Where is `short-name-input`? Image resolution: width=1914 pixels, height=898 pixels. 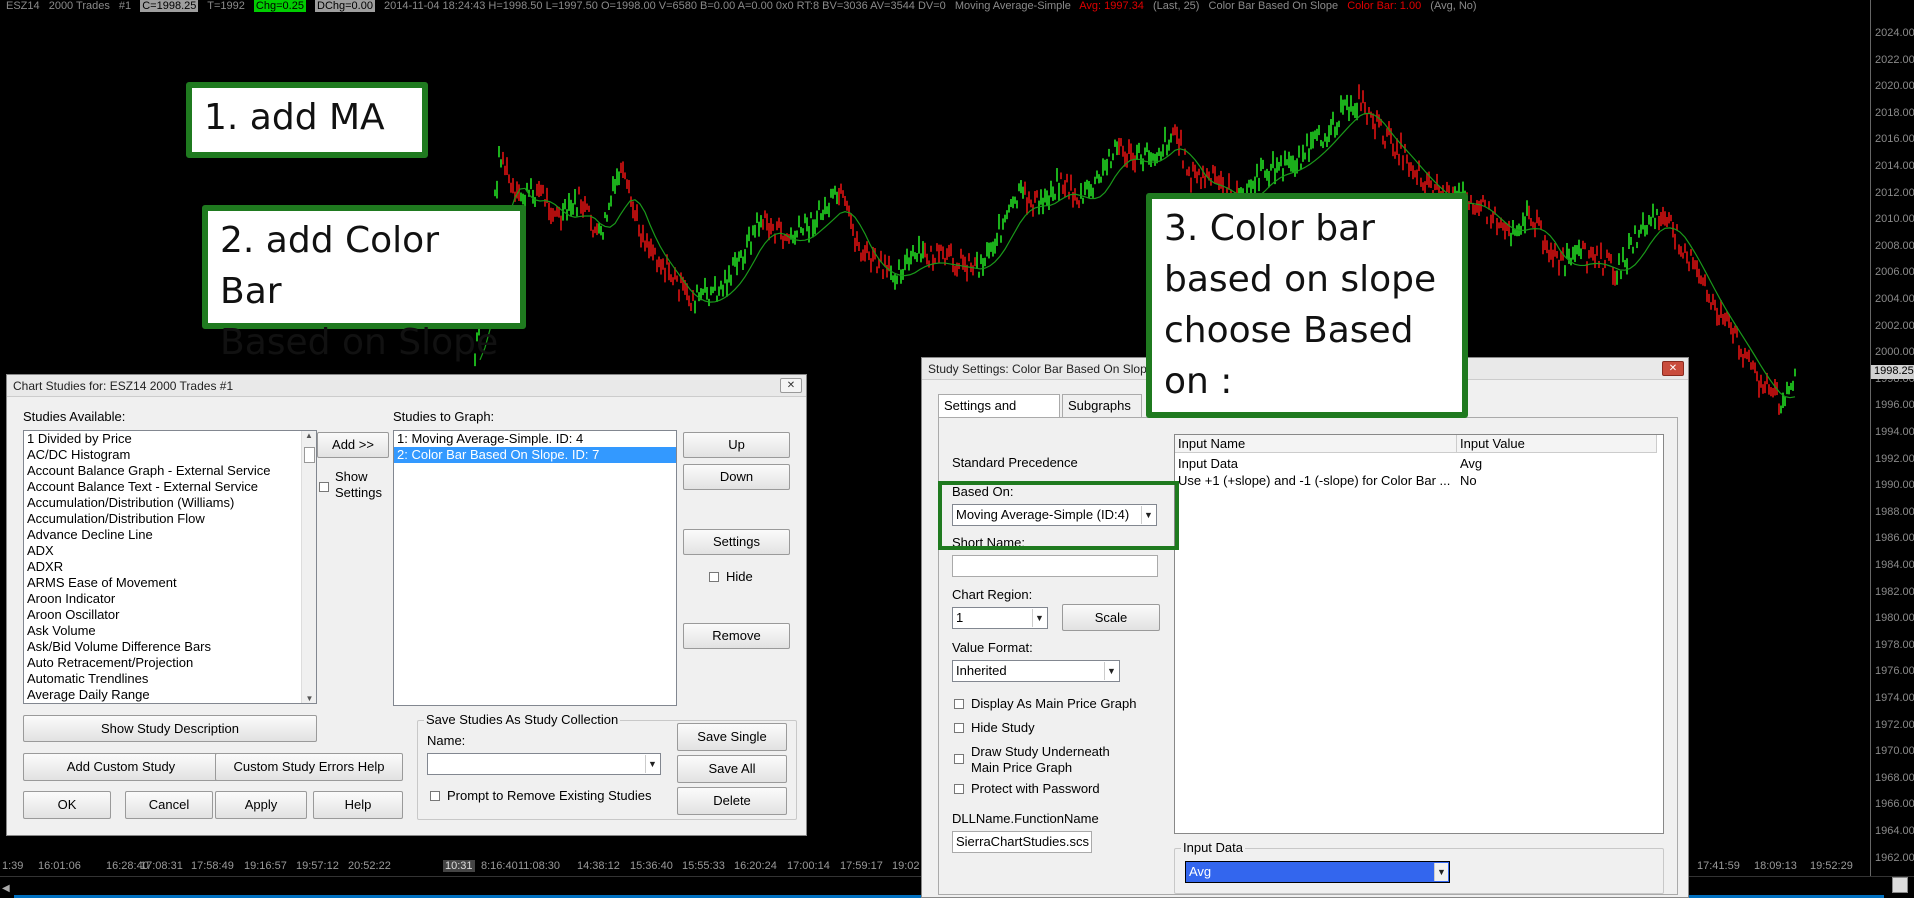 short-name-input is located at coordinates (1055, 566).